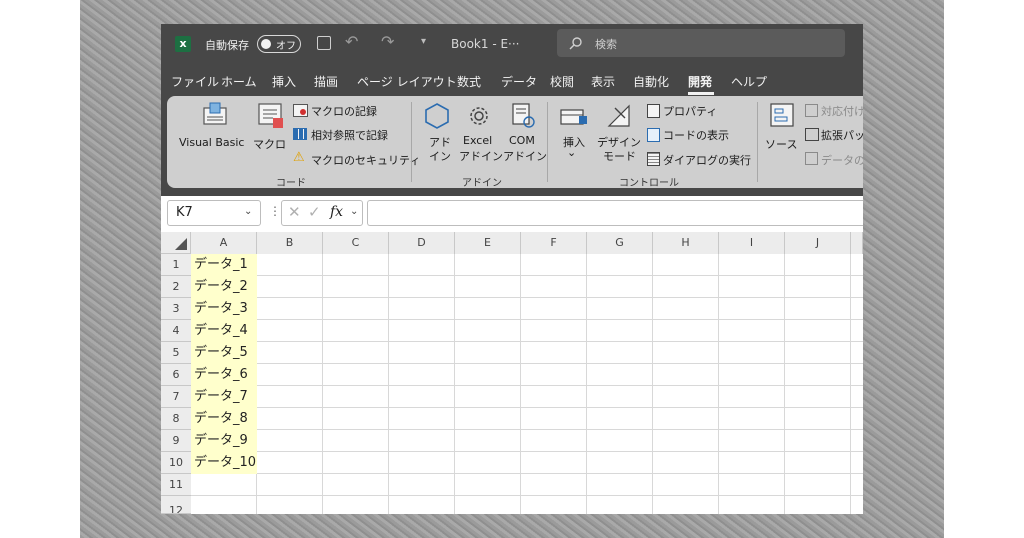 The height and width of the screenshot is (538, 1024). What do you see at coordinates (554, 243) in the screenshot?
I see `column-header-f: F` at bounding box center [554, 243].